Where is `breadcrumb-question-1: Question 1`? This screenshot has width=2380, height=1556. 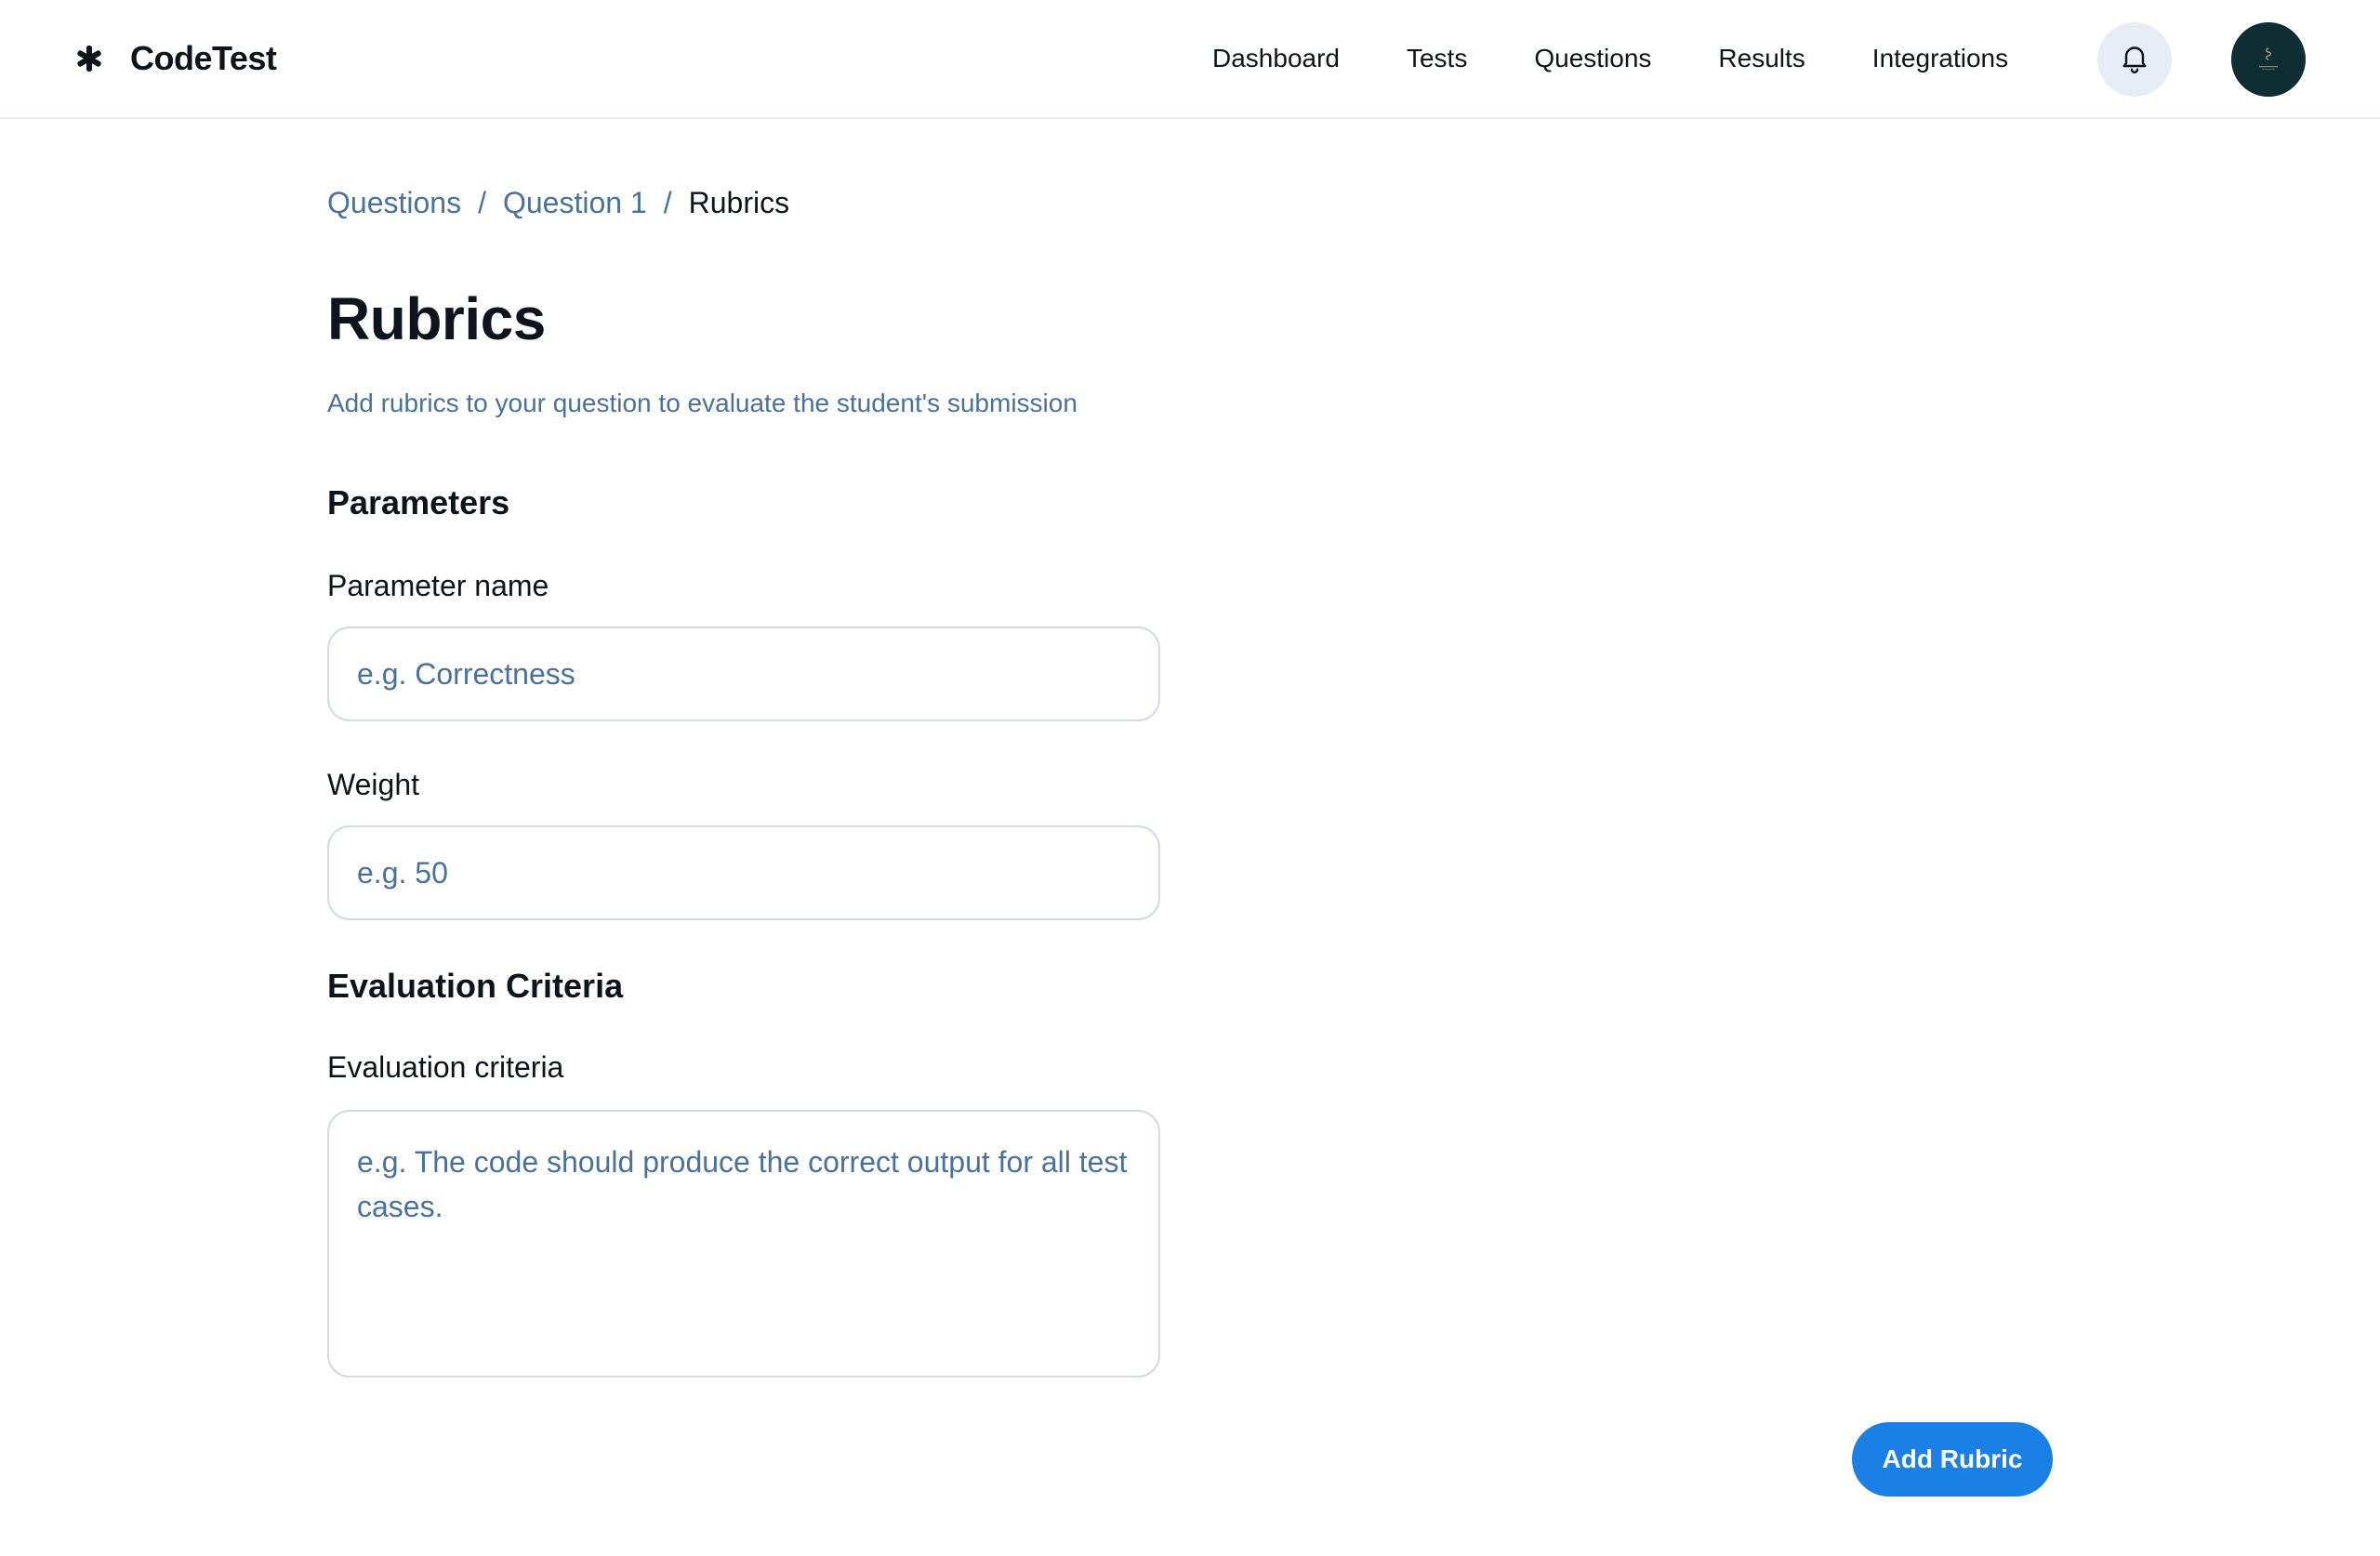
breadcrumb-question-1: Question 1 is located at coordinates (575, 203).